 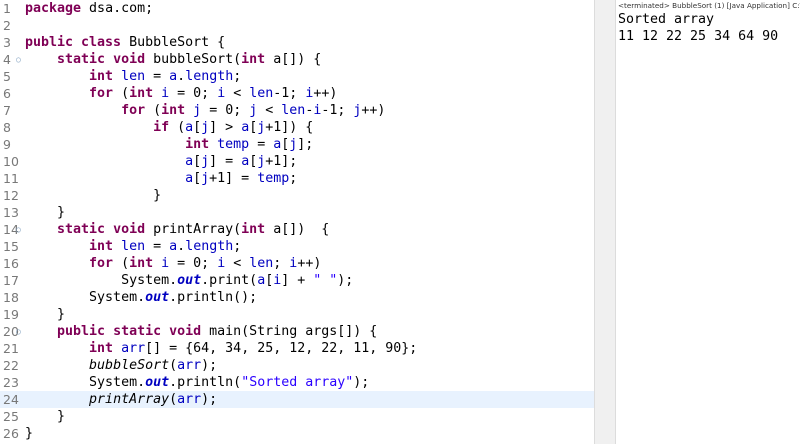 I want to click on code-line-4: 4 ○ static void bubbleSort(int a[]) {, so click(x=297, y=59).